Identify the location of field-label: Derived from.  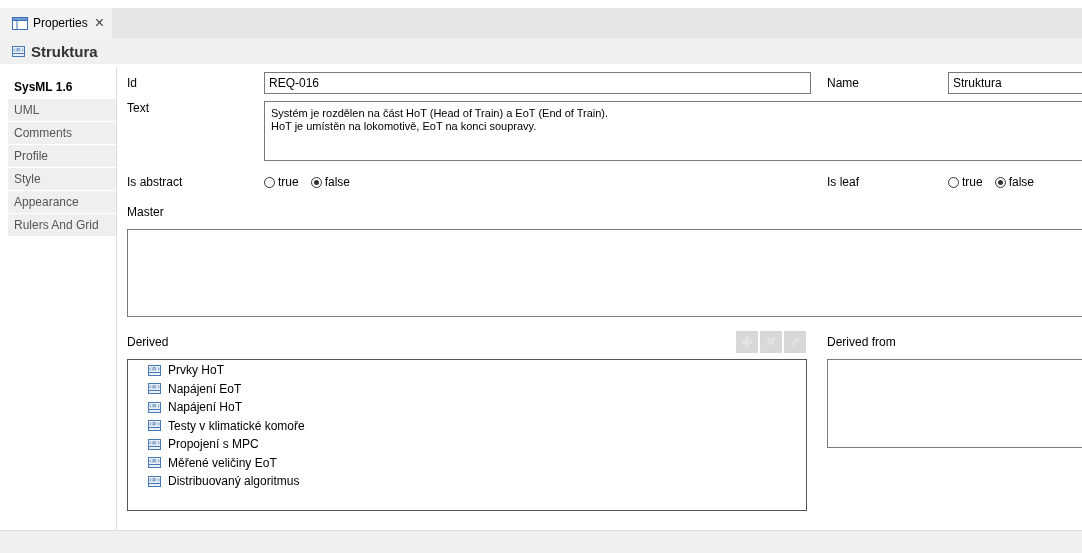
(862, 342).